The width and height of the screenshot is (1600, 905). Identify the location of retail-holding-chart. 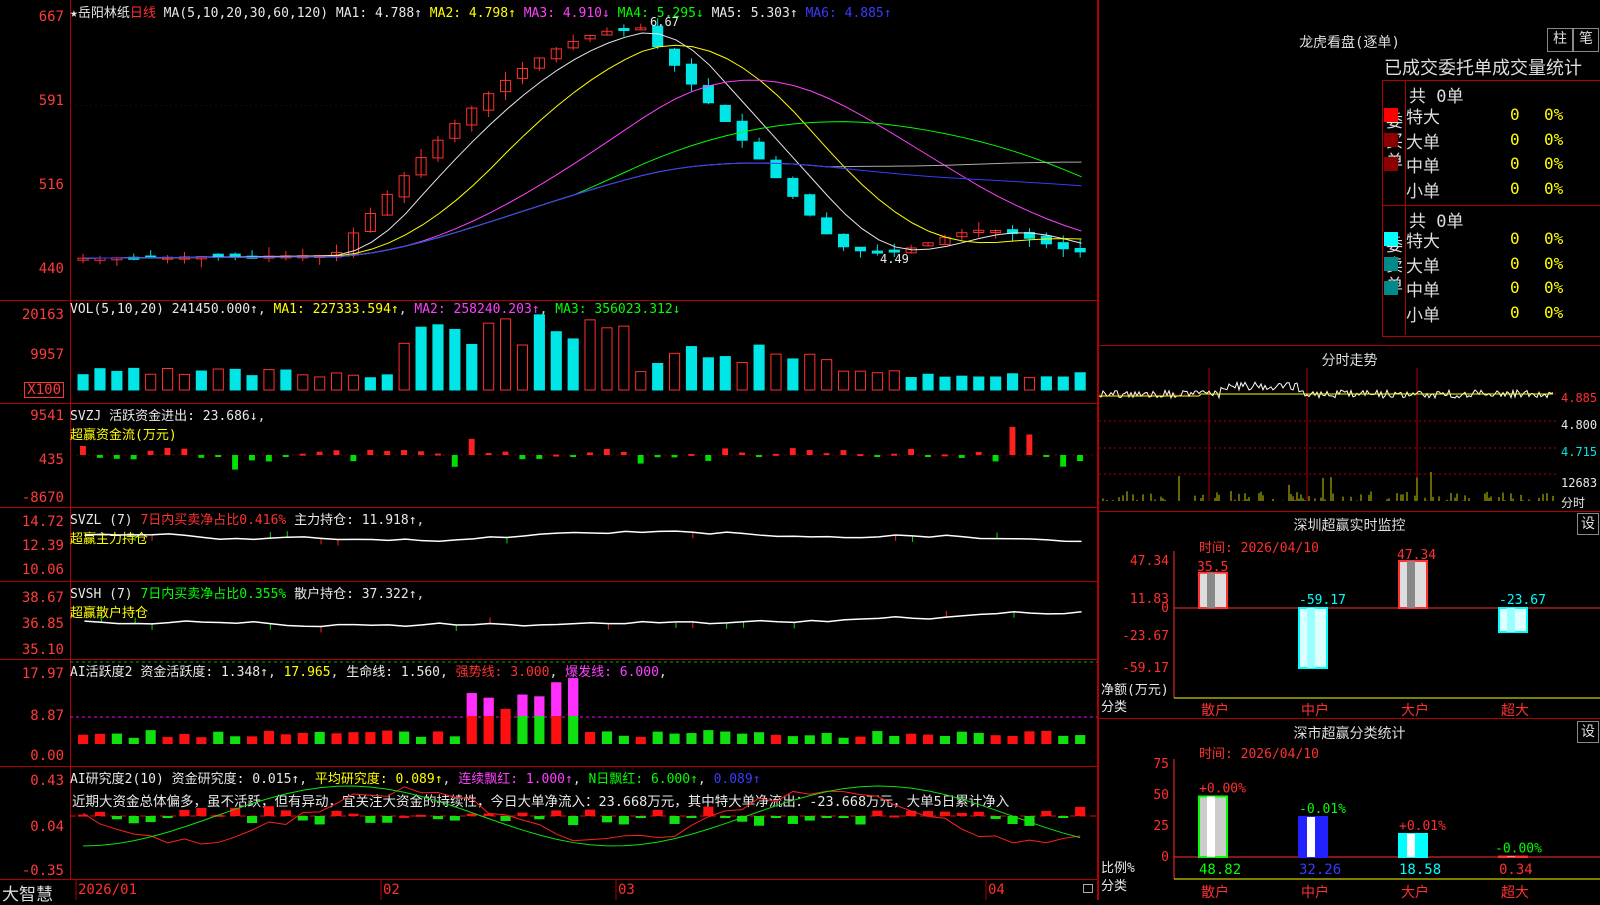
(548, 620).